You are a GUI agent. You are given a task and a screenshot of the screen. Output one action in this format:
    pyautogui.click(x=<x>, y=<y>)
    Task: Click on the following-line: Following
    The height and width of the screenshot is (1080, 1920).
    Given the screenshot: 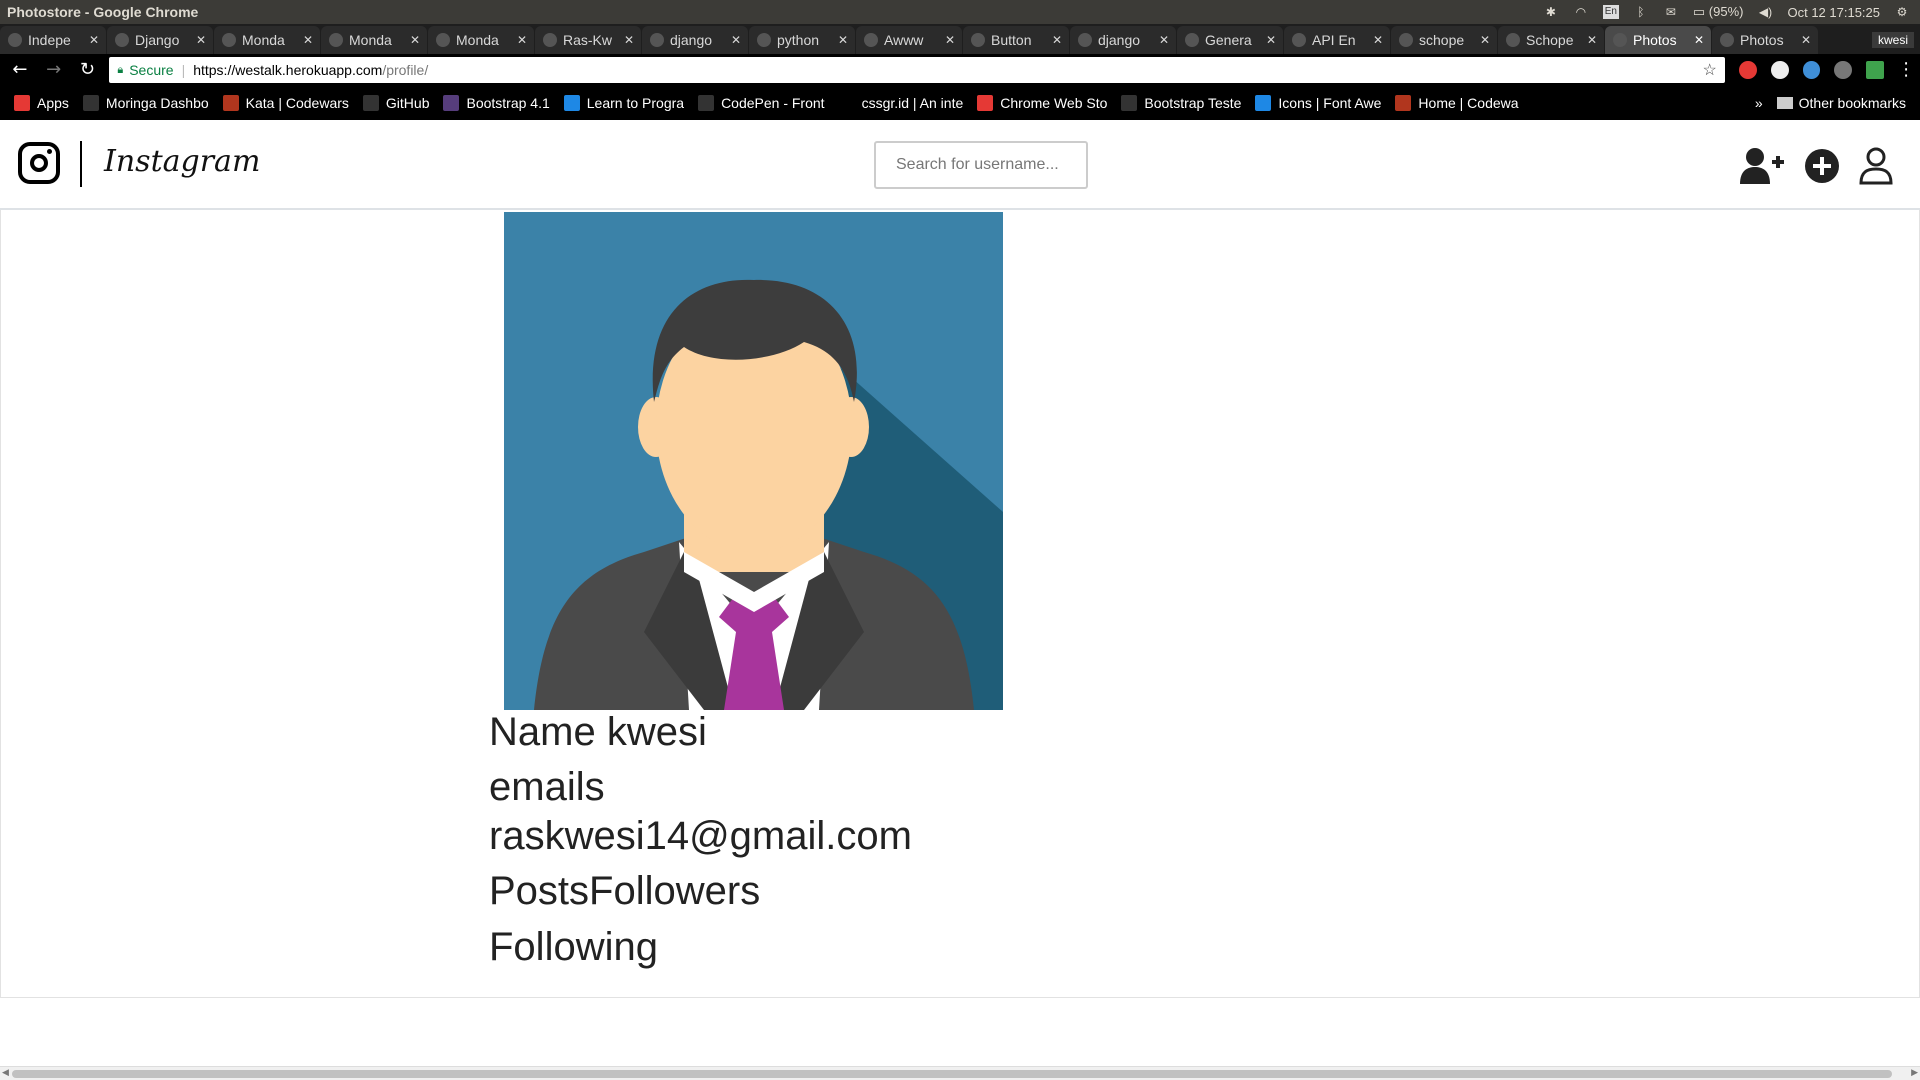 What is the action you would take?
    pyautogui.click(x=573, y=947)
    